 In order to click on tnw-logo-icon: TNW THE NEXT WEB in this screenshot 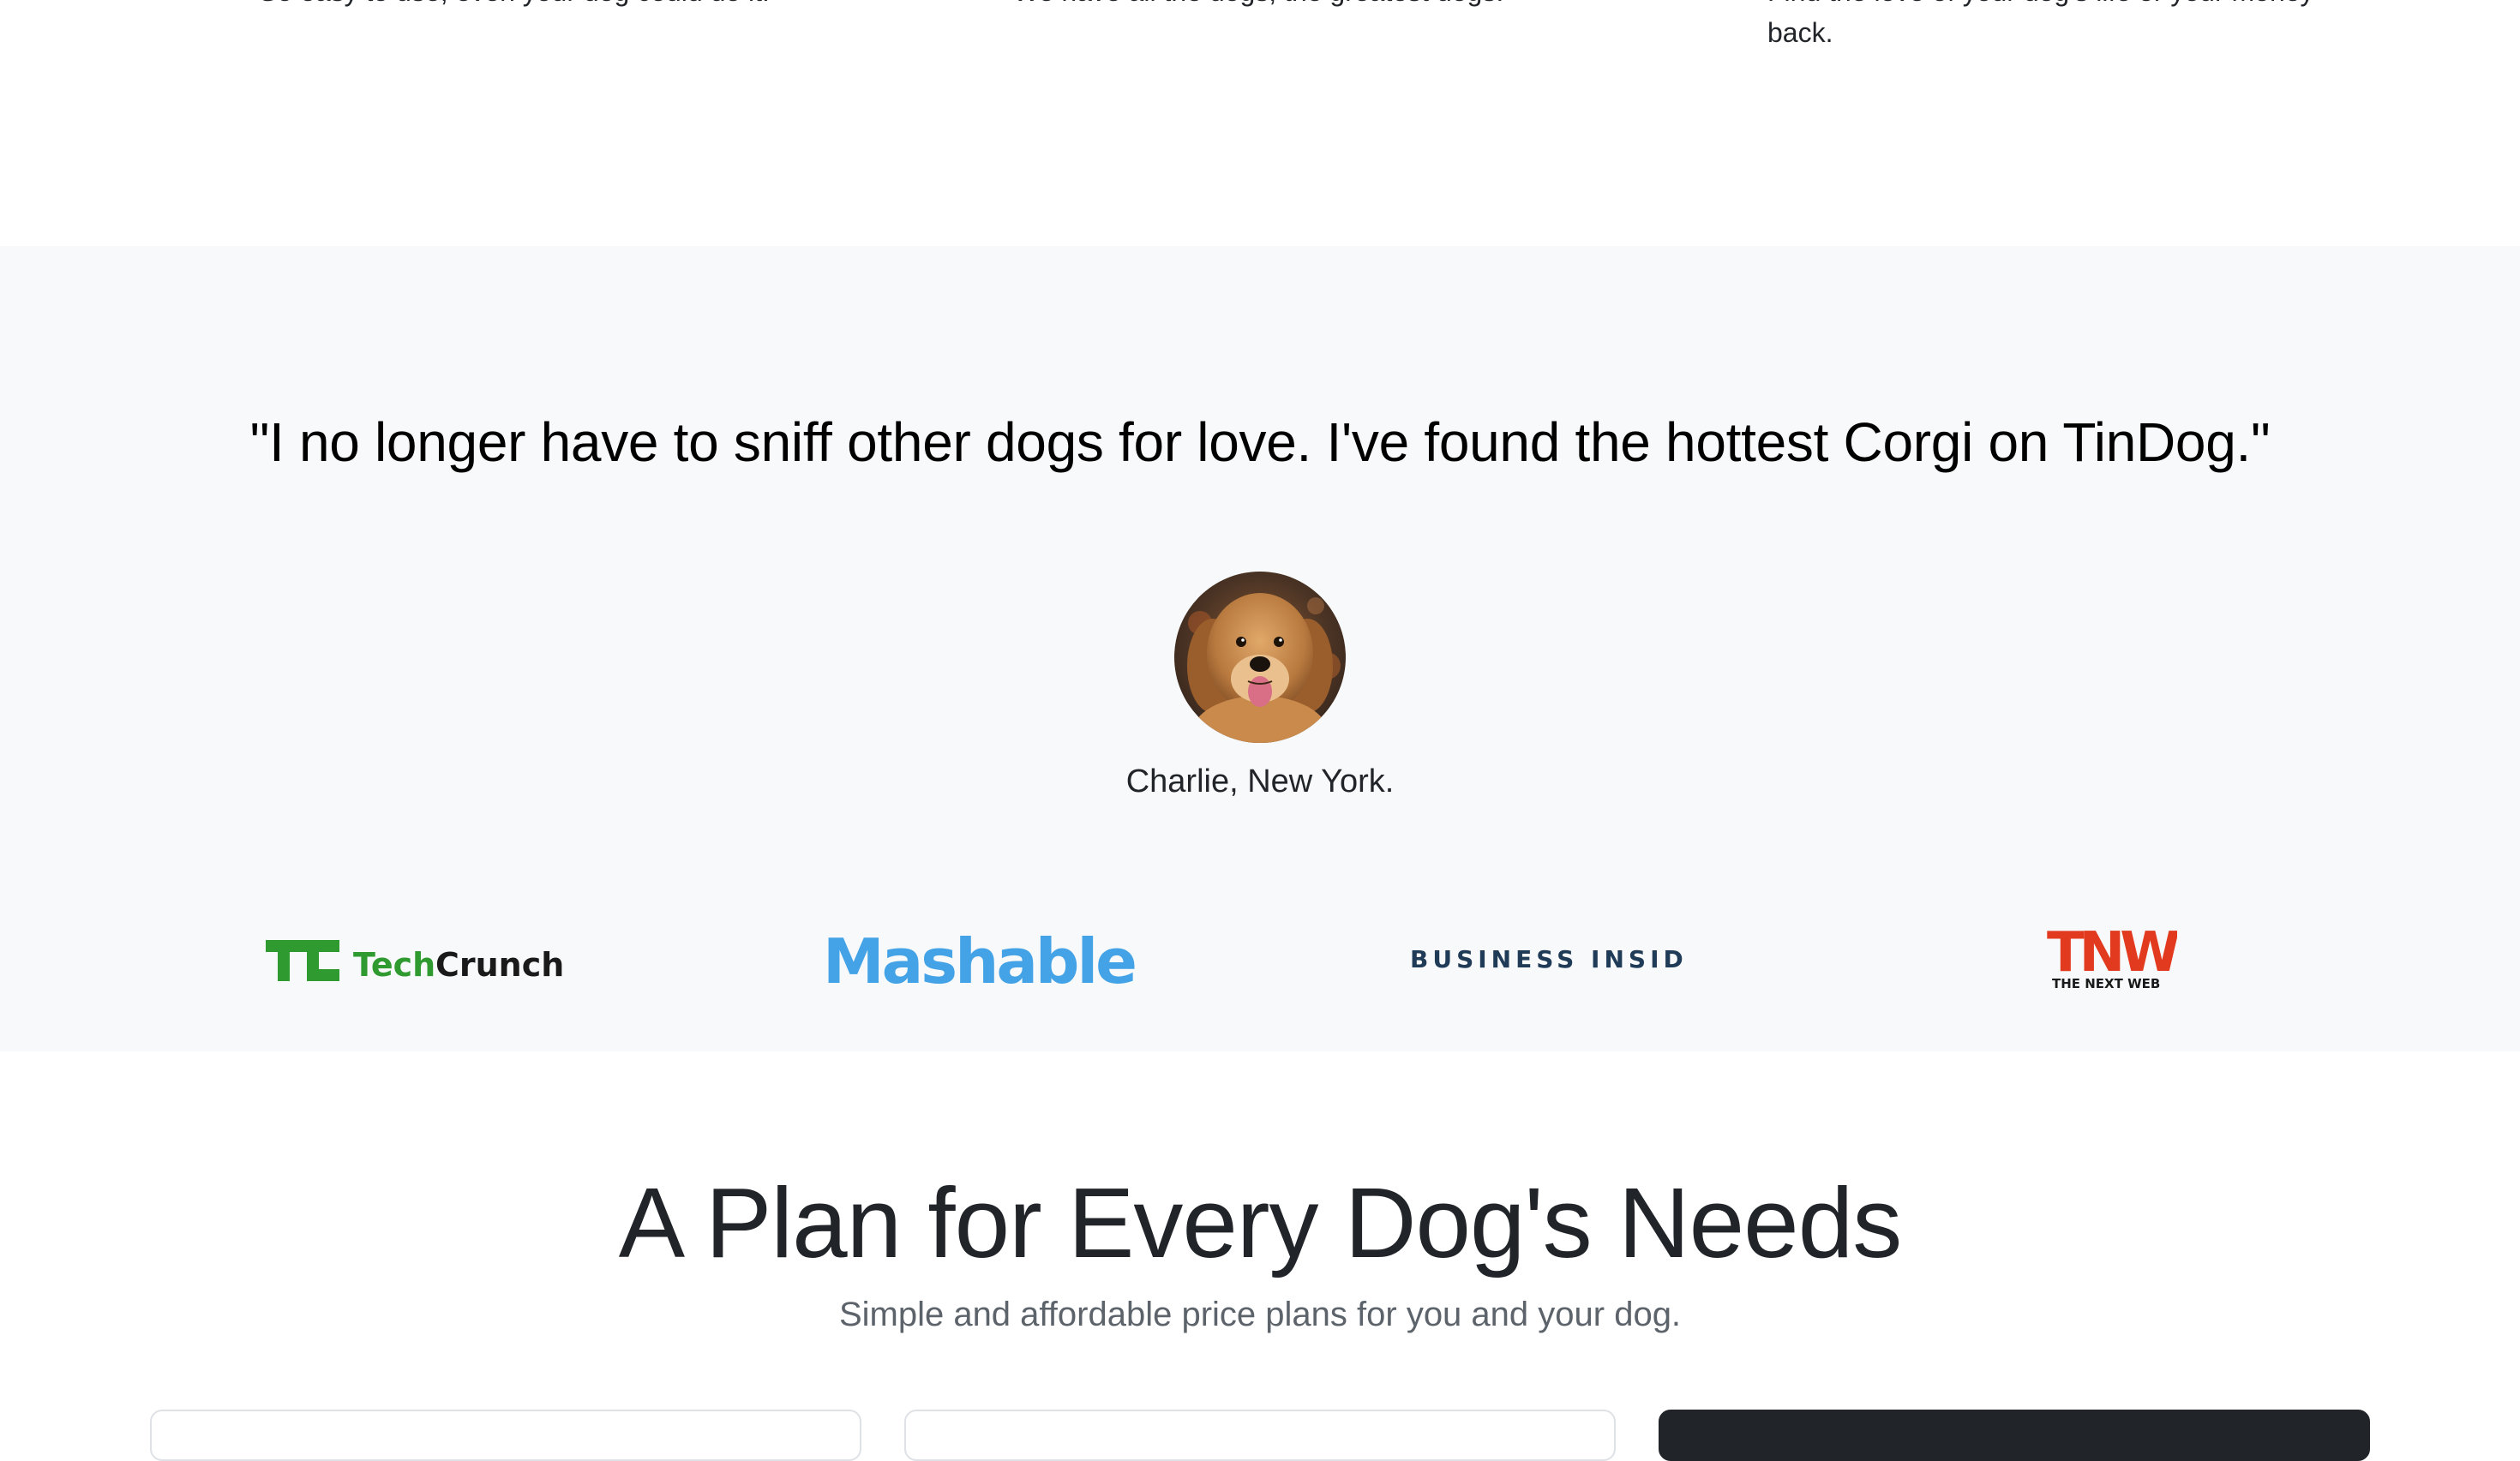, I will do `click(2112, 956)`.